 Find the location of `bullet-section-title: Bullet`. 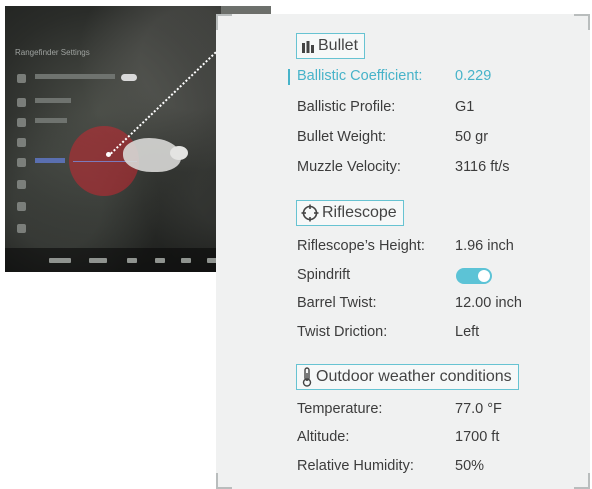

bullet-section-title: Bullet is located at coordinates (338, 45).